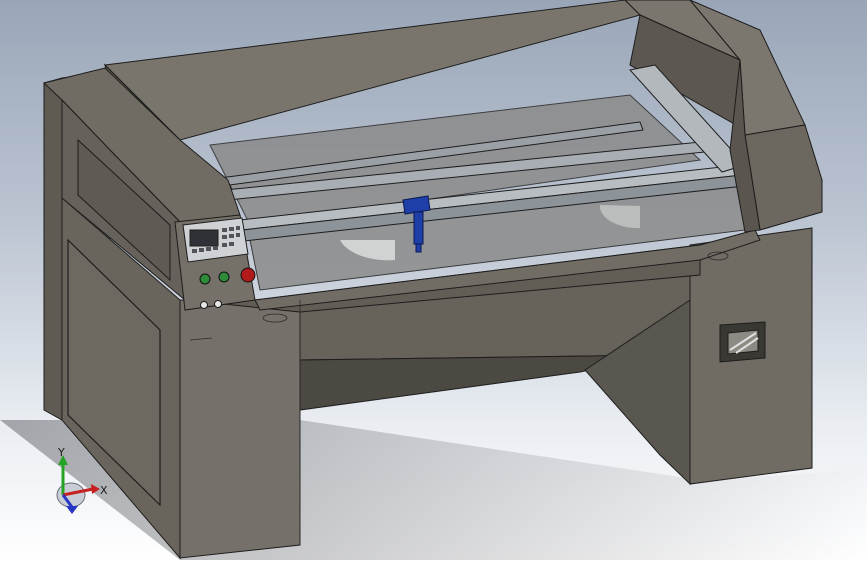  Describe the element at coordinates (104, 490) in the screenshot. I see `x-axis-label: X` at that location.